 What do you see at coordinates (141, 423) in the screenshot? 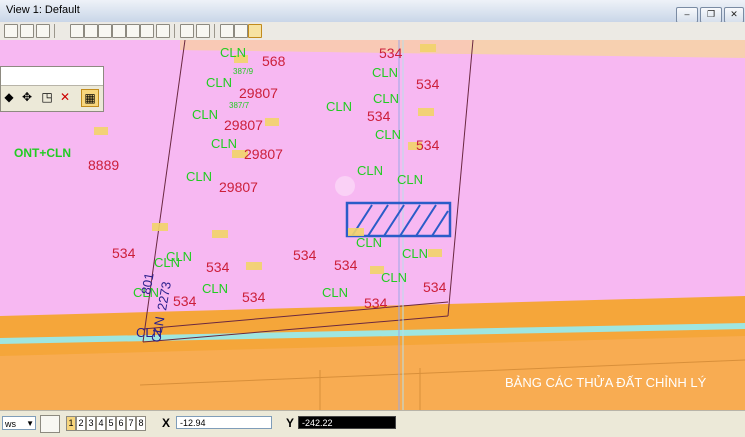
I see `view-button-8: 8` at bounding box center [141, 423].